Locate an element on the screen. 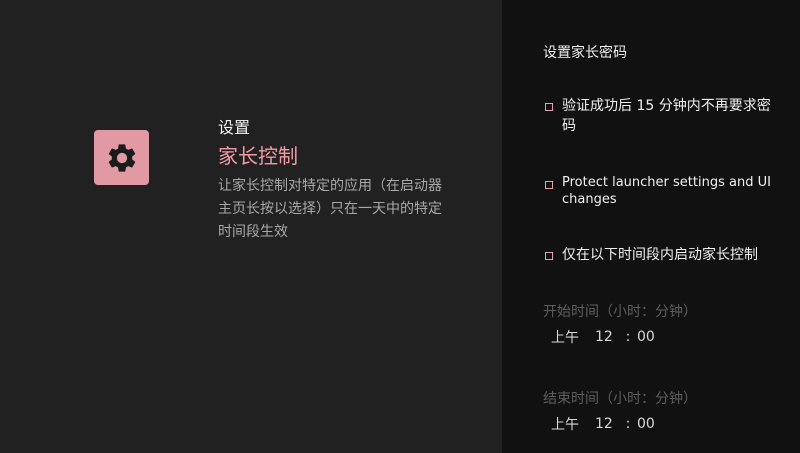 The height and width of the screenshot is (453, 800). end-ampm-field: 上午 is located at coordinates (573, 424).